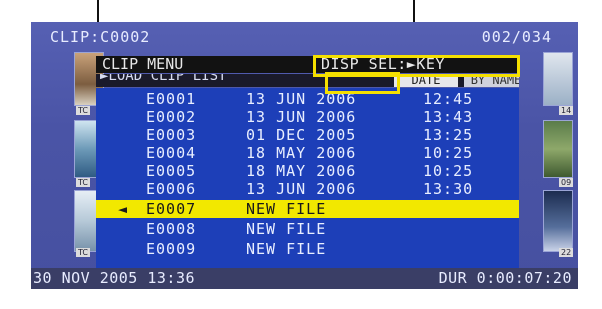 The height and width of the screenshot is (309, 602). Describe the element at coordinates (301, 135) in the screenshot. I see `file-date: 01 DEC 2005` at that location.